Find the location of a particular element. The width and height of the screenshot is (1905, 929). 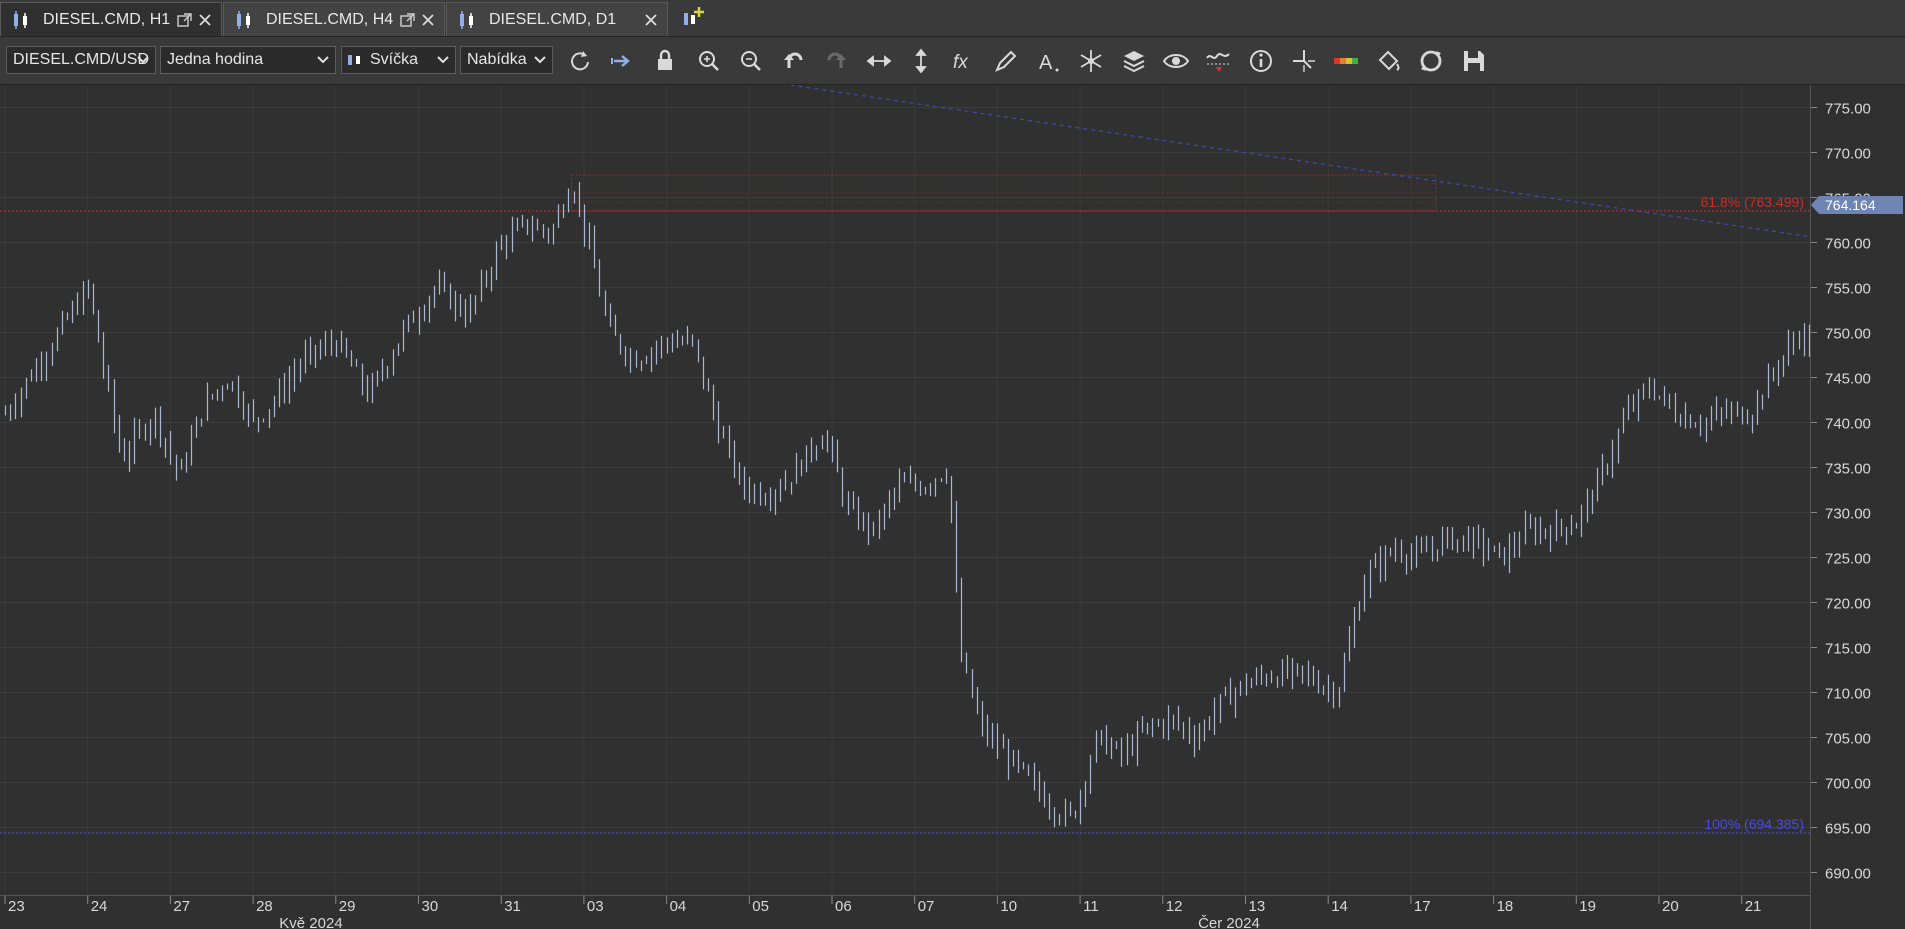

time-tick-label: 18 is located at coordinates (1505, 906).